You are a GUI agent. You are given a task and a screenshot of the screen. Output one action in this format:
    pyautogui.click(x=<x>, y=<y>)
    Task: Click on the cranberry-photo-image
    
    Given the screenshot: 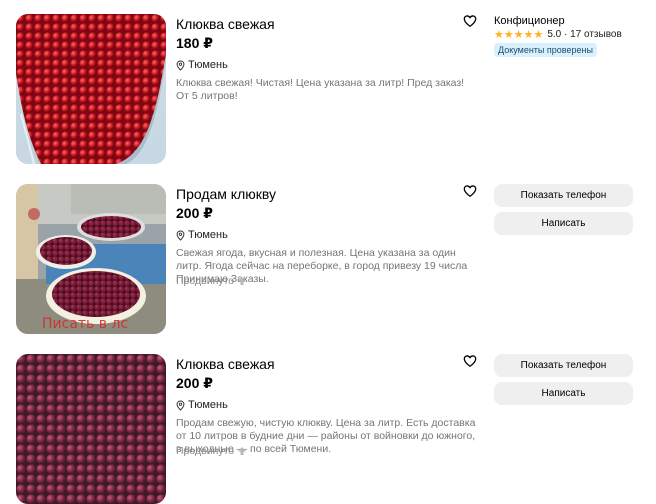 What is the action you would take?
    pyautogui.click(x=91, y=89)
    